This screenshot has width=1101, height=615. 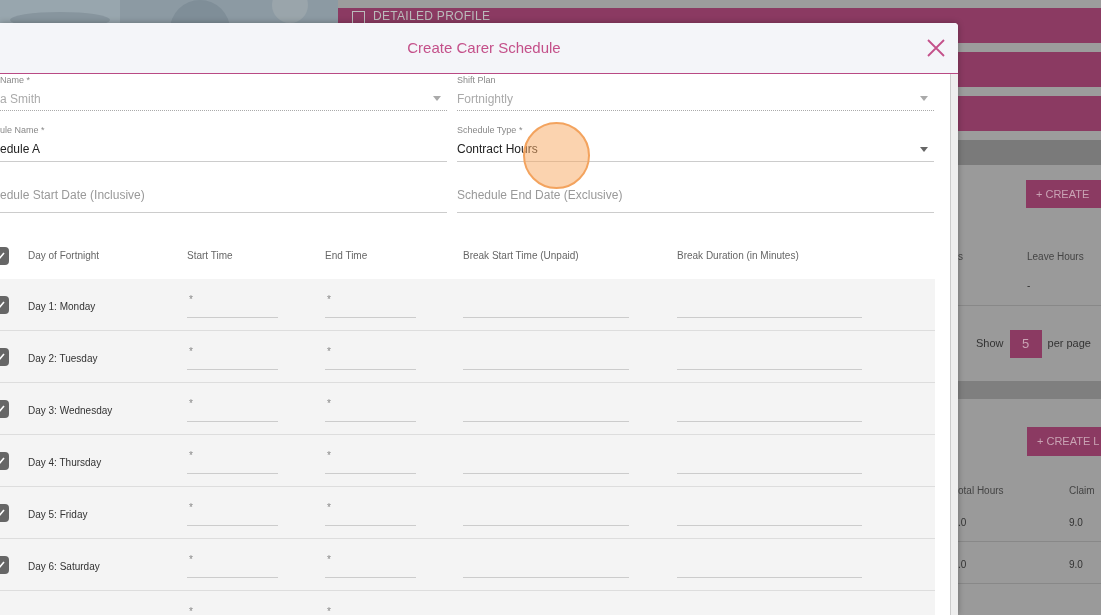 What do you see at coordinates (486, 99) in the screenshot?
I see `field-value: Fortnightly` at bounding box center [486, 99].